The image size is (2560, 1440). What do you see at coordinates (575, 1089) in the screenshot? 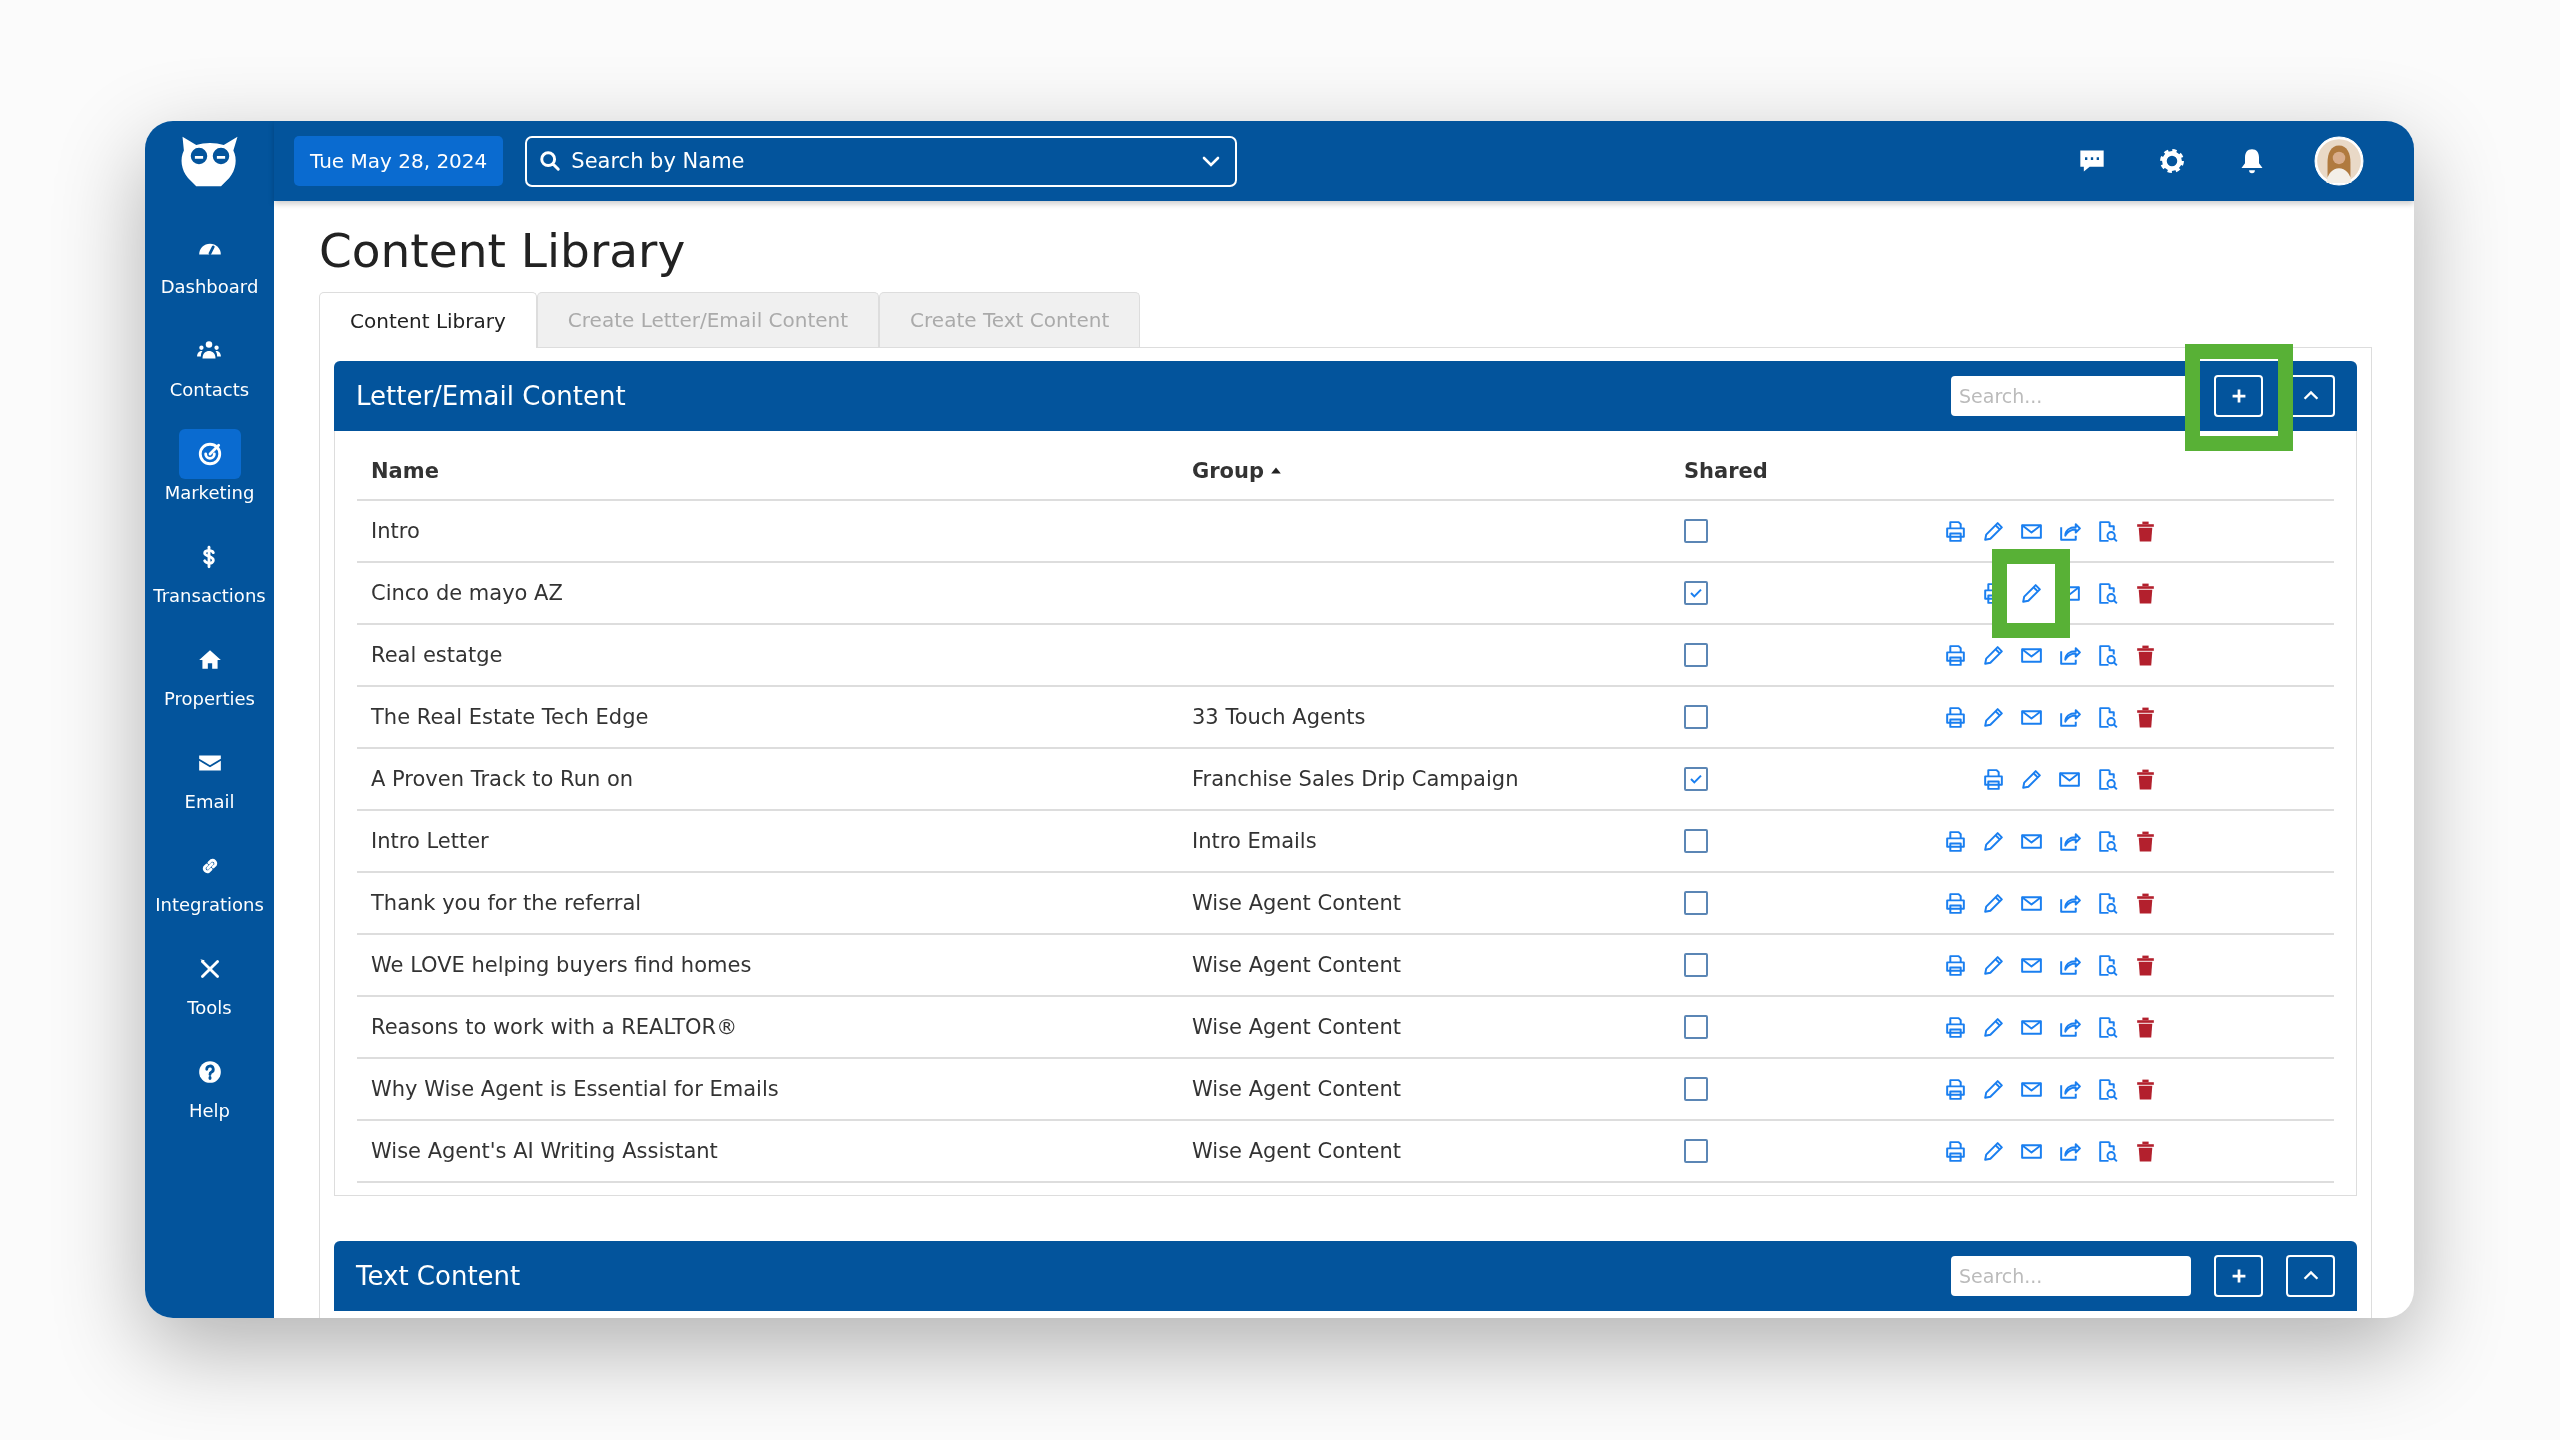
I see `table-cell: Why Wise Agent is Essential for Emails` at bounding box center [575, 1089].